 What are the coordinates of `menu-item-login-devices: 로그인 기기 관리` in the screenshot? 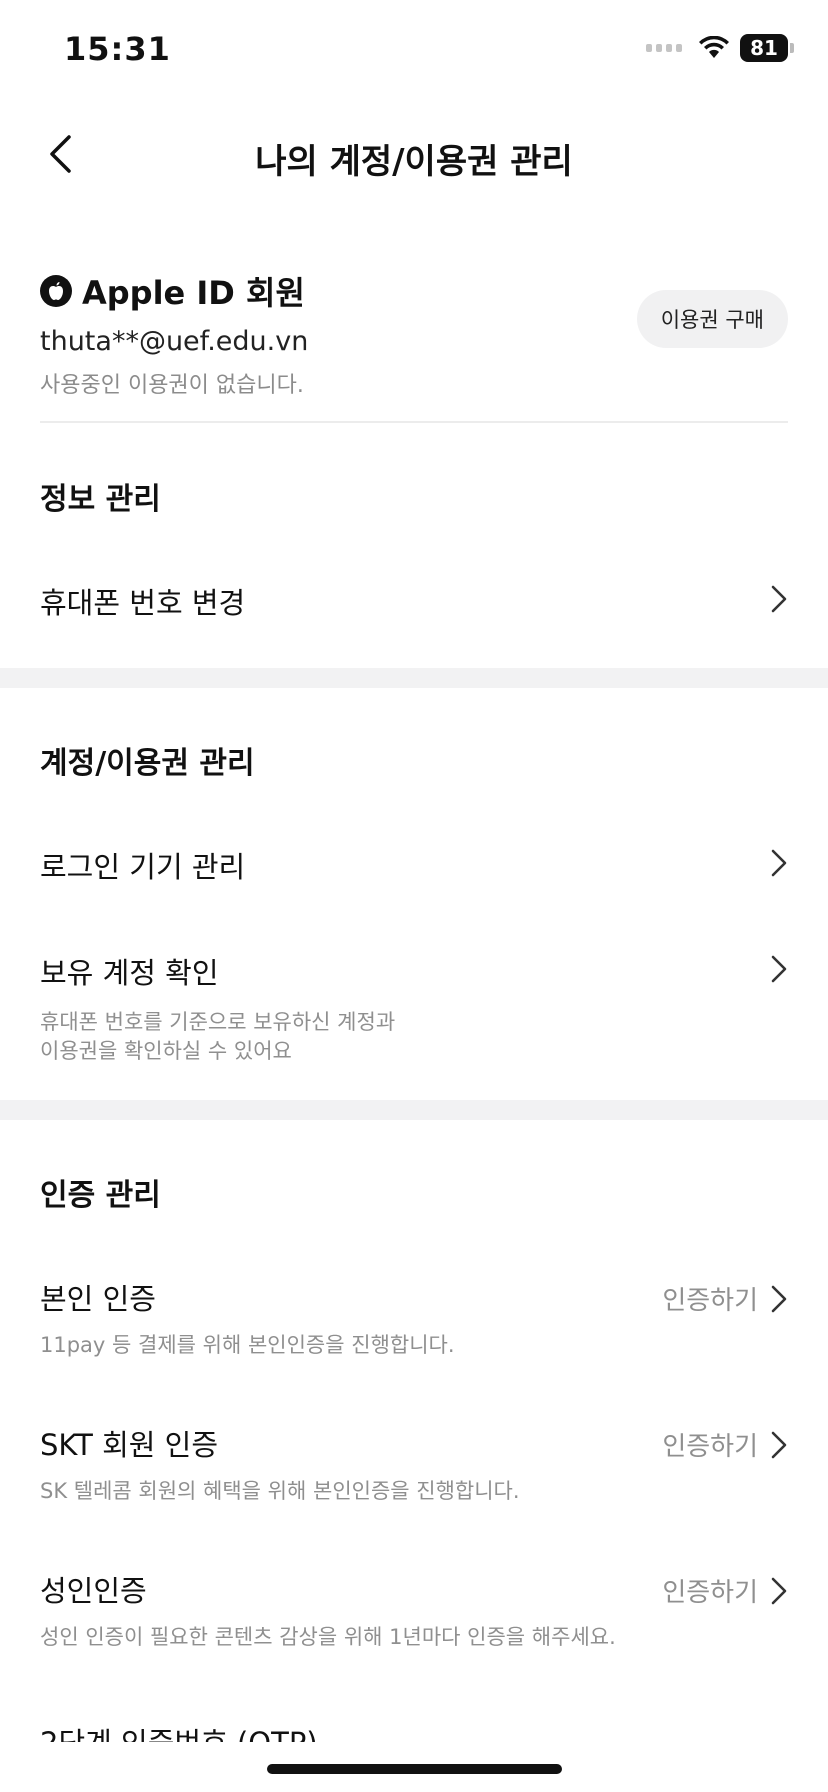 It's located at (414, 865).